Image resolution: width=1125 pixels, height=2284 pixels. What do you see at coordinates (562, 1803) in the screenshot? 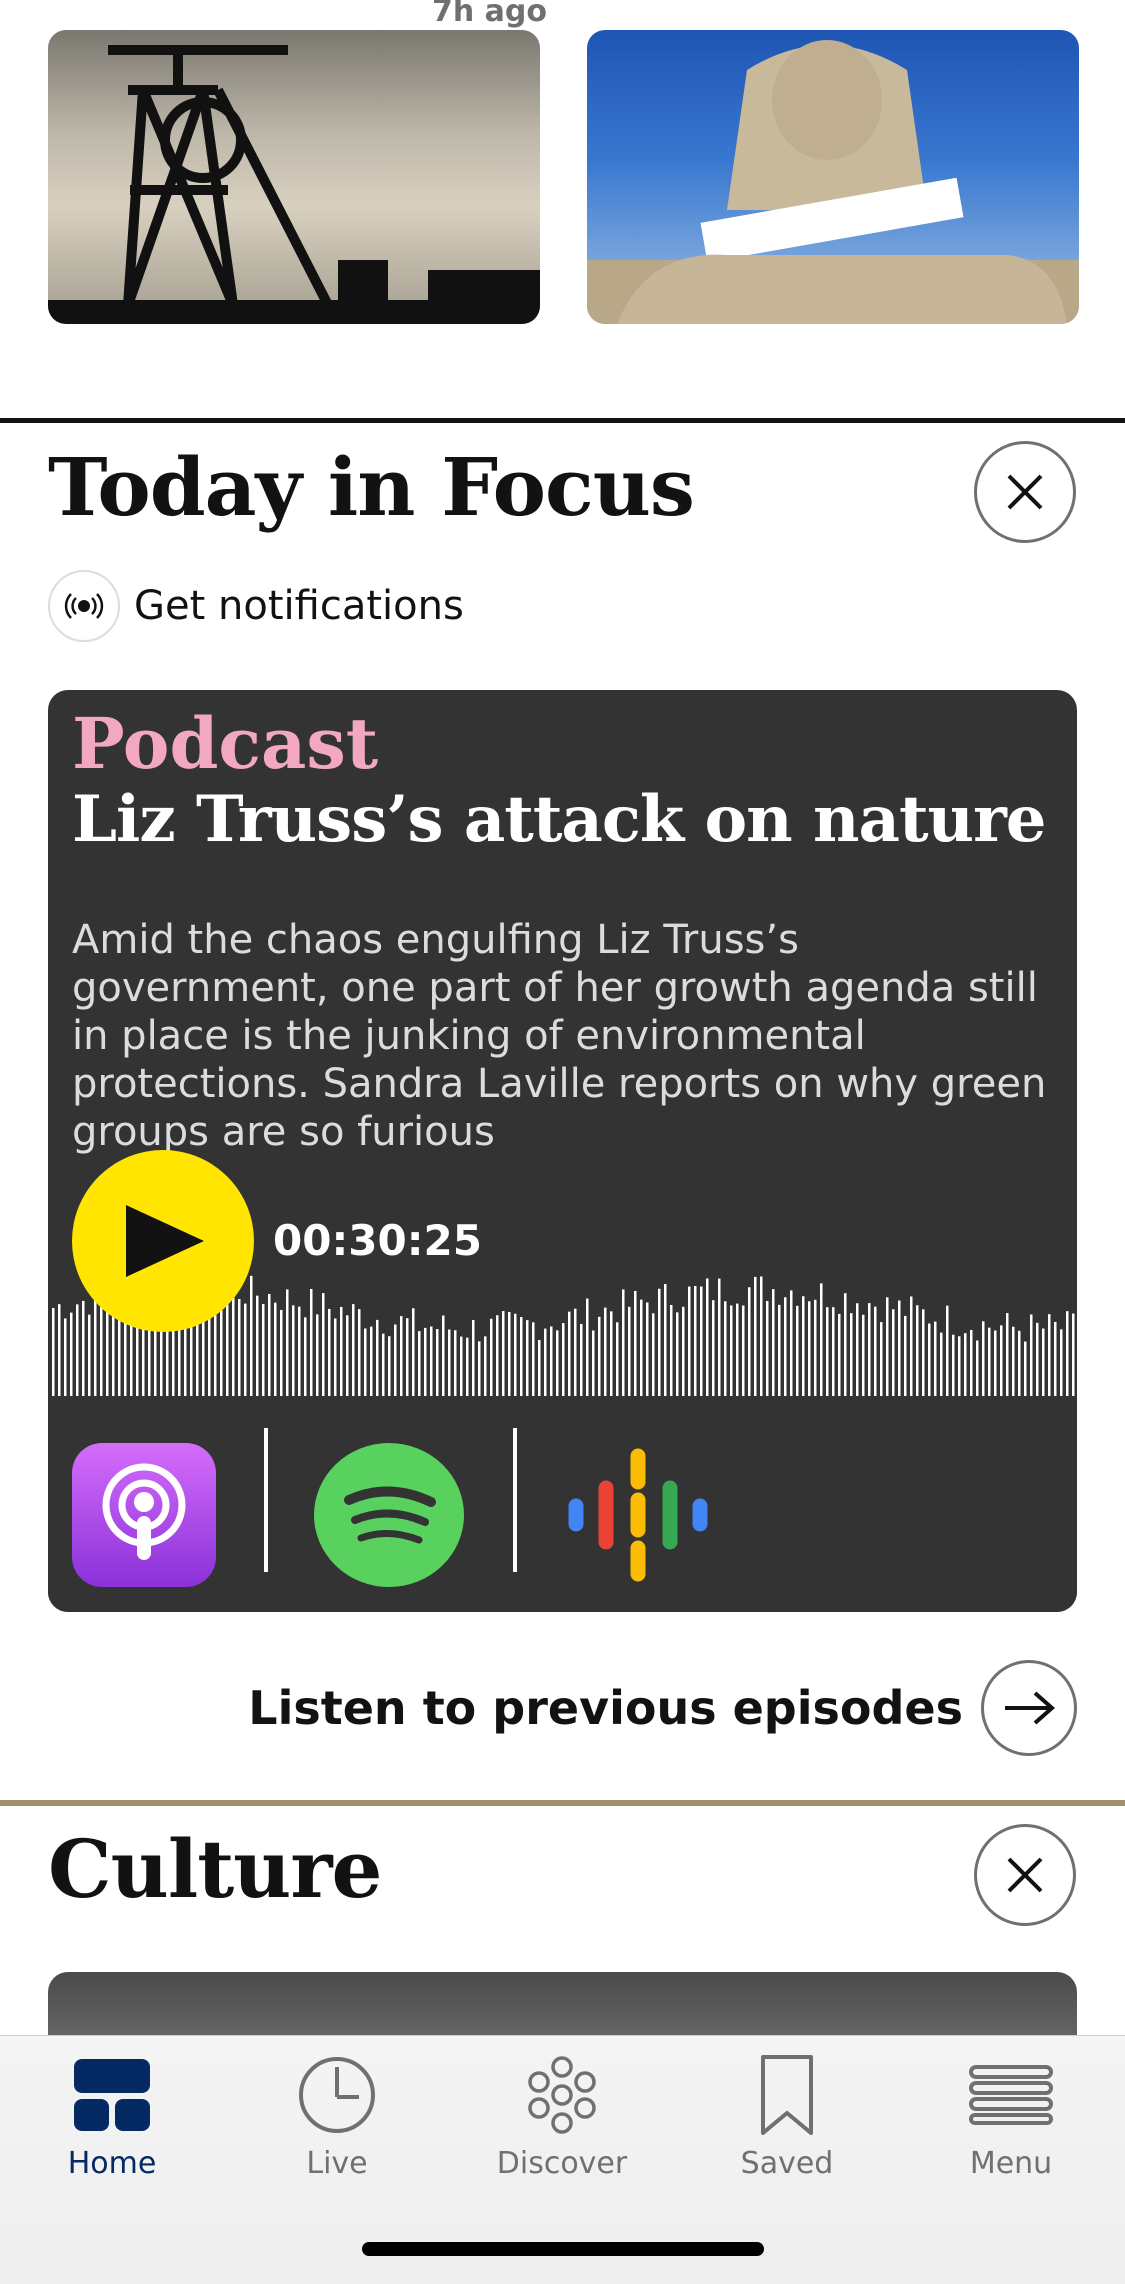
I see `culture-section-divider` at bounding box center [562, 1803].